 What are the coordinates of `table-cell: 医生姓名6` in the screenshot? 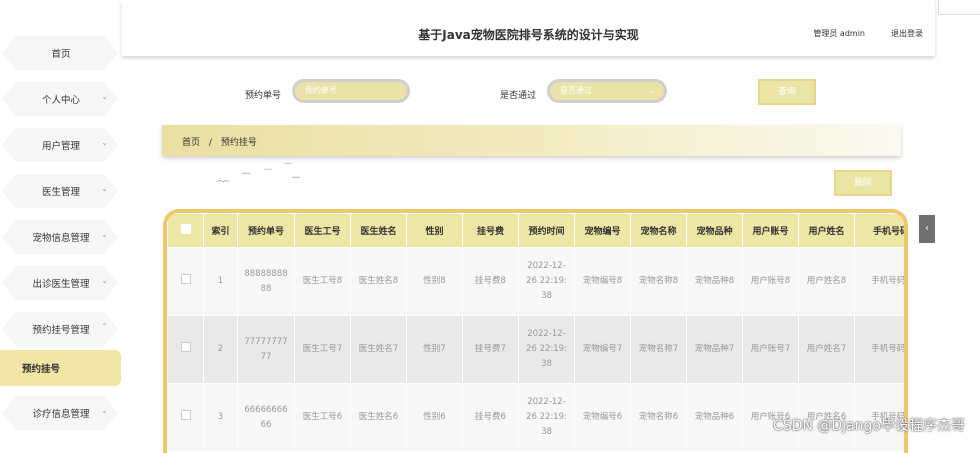 It's located at (378, 417).